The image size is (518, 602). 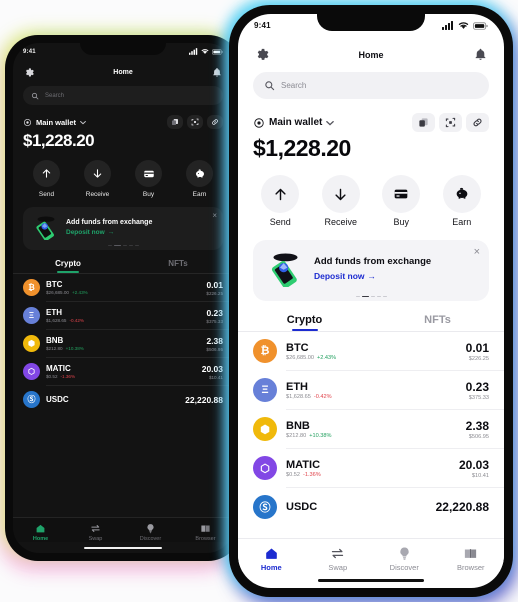 What do you see at coordinates (206, 51) in the screenshot?
I see `status-icons` at bounding box center [206, 51].